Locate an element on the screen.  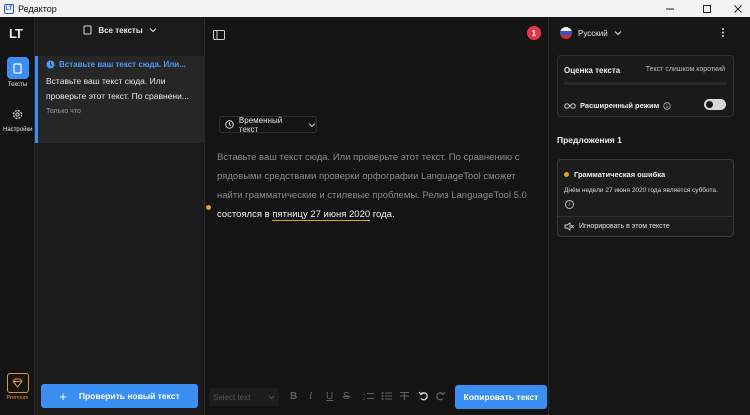
suggestions-count: 1 is located at coordinates (619, 140).